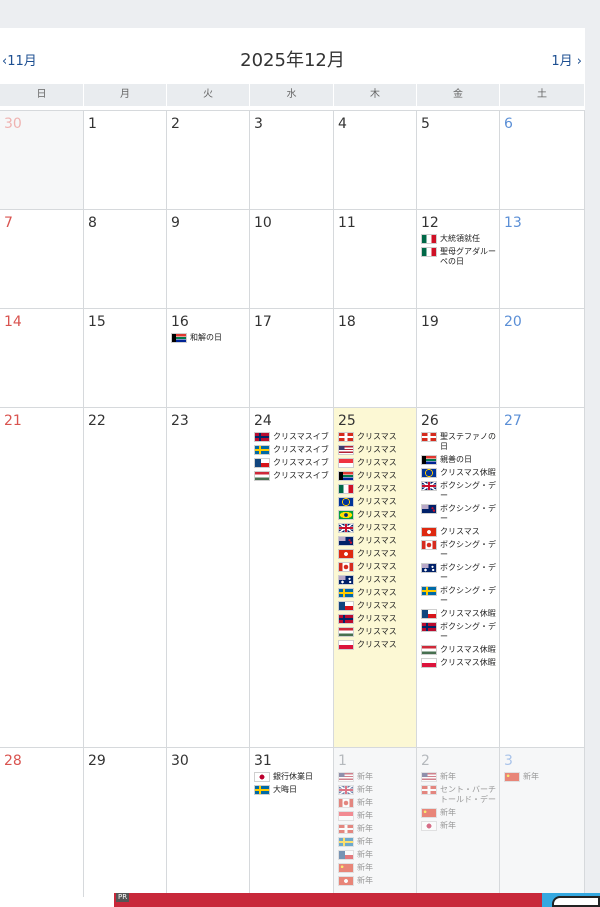  I want to click on day-number: 5, so click(460, 125).